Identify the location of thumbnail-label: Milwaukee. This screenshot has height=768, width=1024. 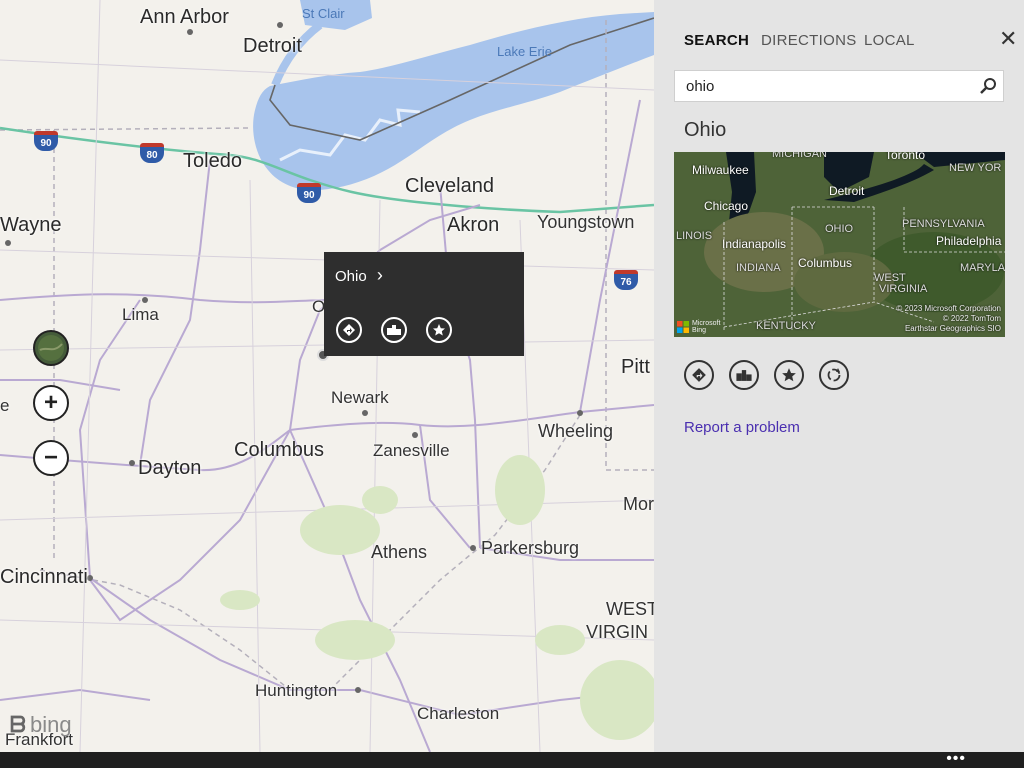
(720, 170).